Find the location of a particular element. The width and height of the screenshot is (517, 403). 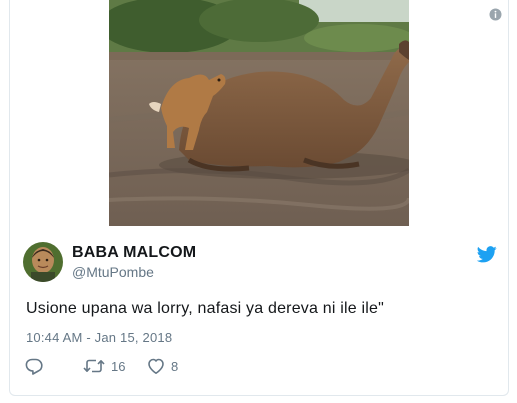

reply-button is located at coordinates (34, 366).